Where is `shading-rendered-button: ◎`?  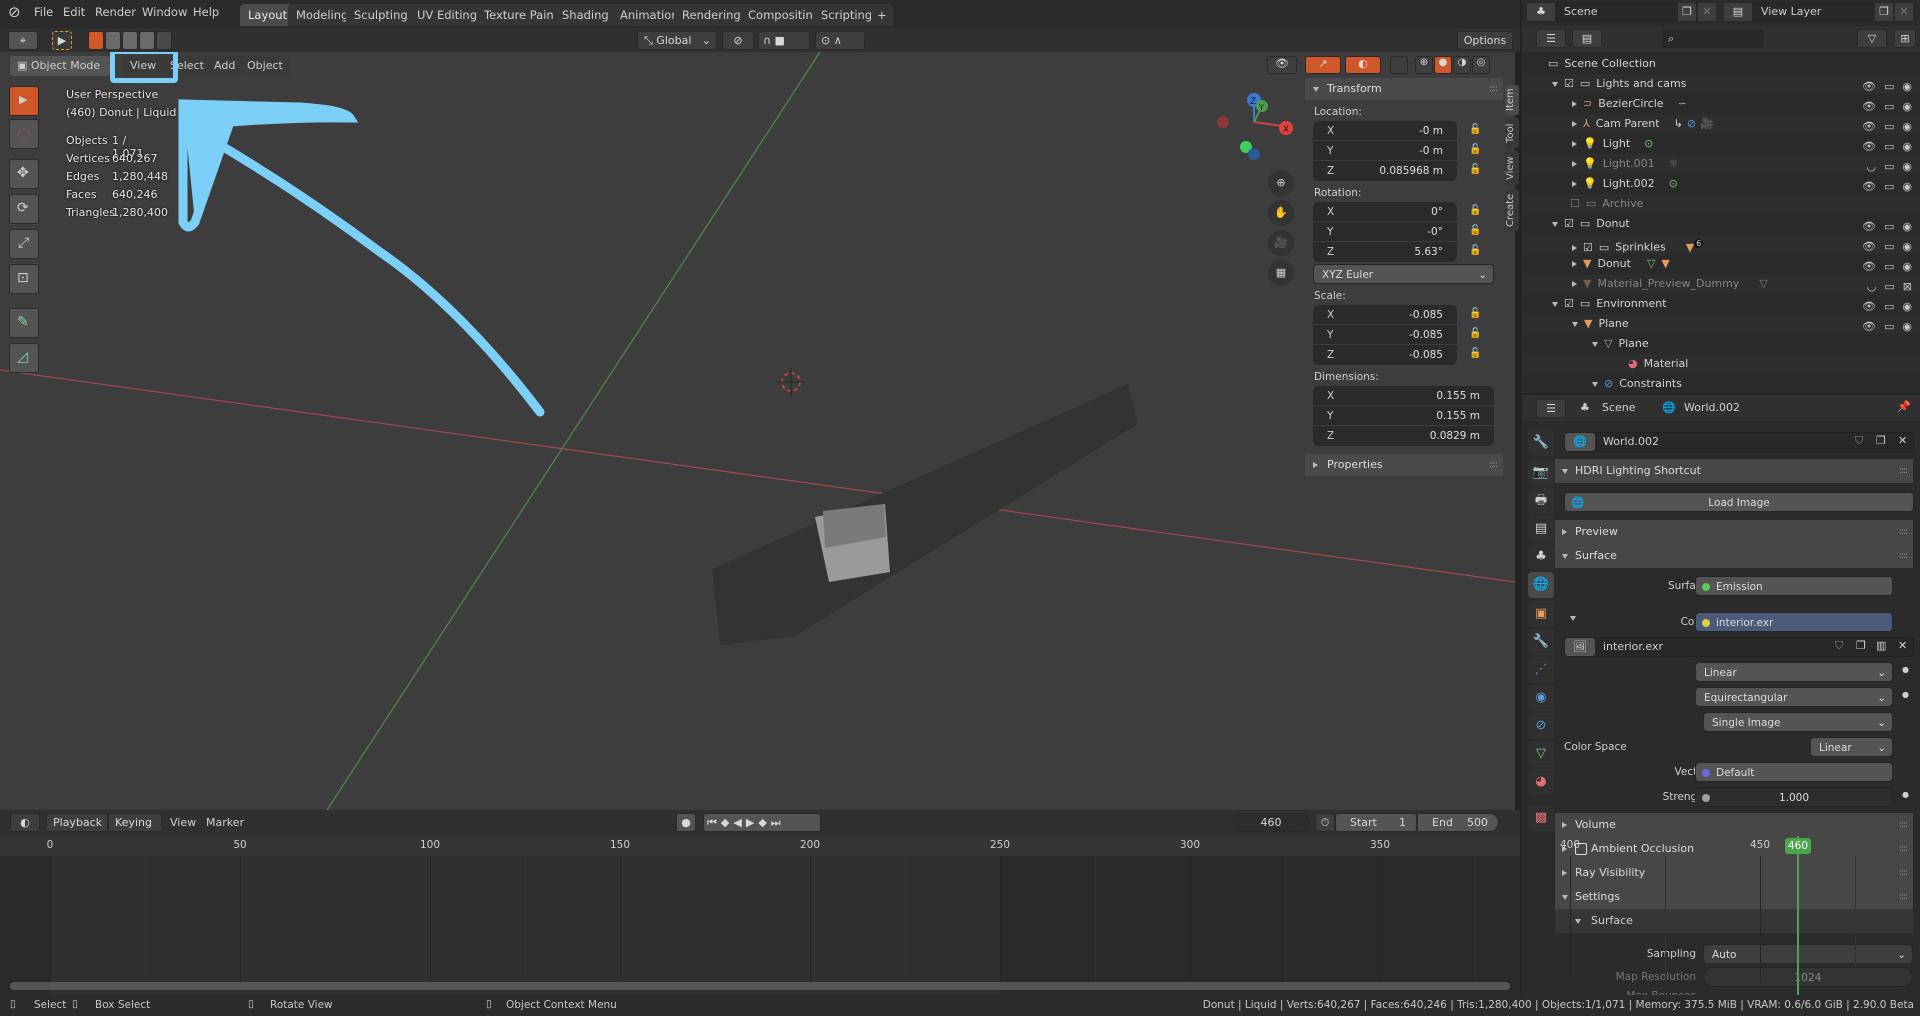
shading-rendered-button: ◎ is located at coordinates (1481, 65).